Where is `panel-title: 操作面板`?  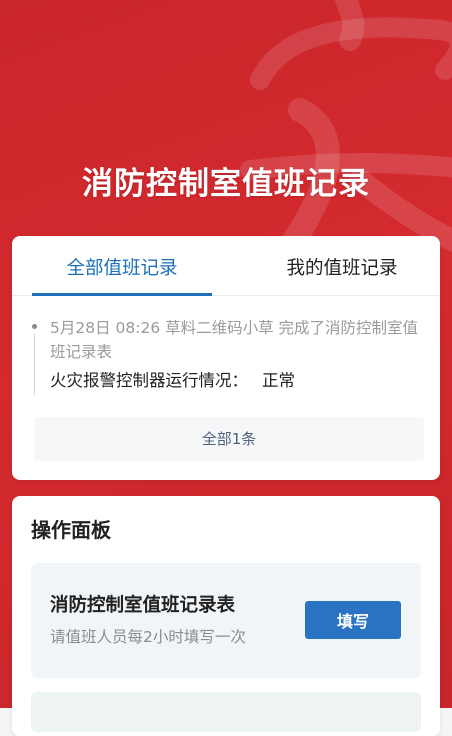 panel-title: 操作面板 is located at coordinates (71, 530).